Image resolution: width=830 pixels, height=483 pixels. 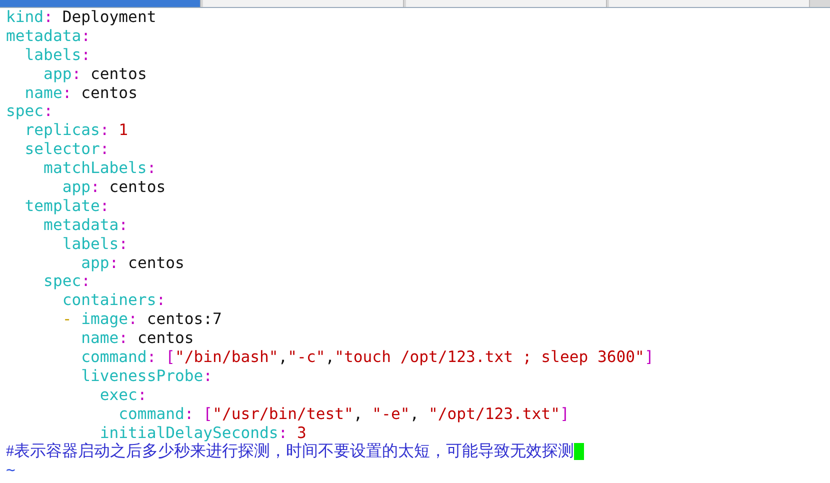 What do you see at coordinates (367, 357) in the screenshot?
I see `code-line: command: ["/bin/bash","-c","touch /opt/123.txt ; sleep 3600"]` at bounding box center [367, 357].